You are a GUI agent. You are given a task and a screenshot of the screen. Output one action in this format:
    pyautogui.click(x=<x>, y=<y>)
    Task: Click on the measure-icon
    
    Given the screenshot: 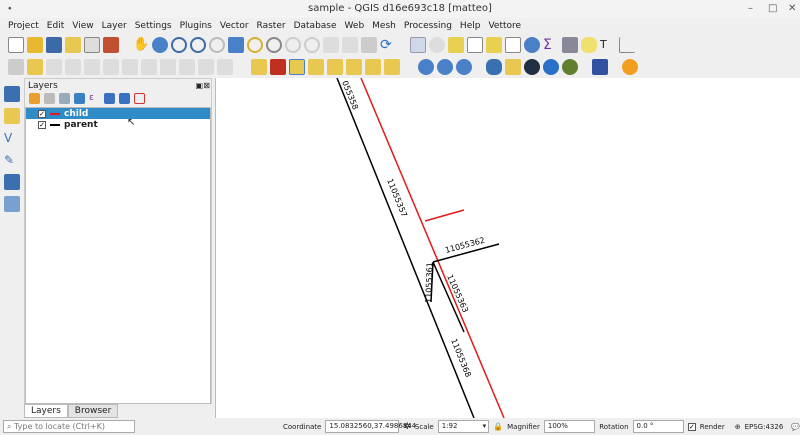 What is the action you would take?
    pyautogui.click(x=570, y=45)
    